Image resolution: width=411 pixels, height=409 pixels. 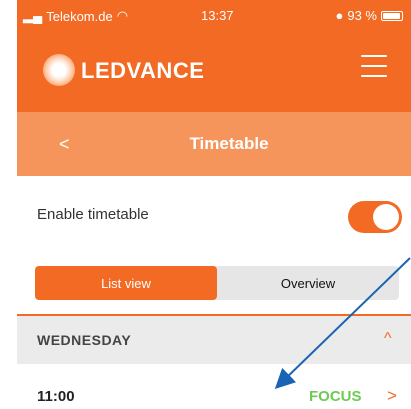 What do you see at coordinates (214, 386) in the screenshot?
I see `timetable-entry: 11:00 FOCUS >` at bounding box center [214, 386].